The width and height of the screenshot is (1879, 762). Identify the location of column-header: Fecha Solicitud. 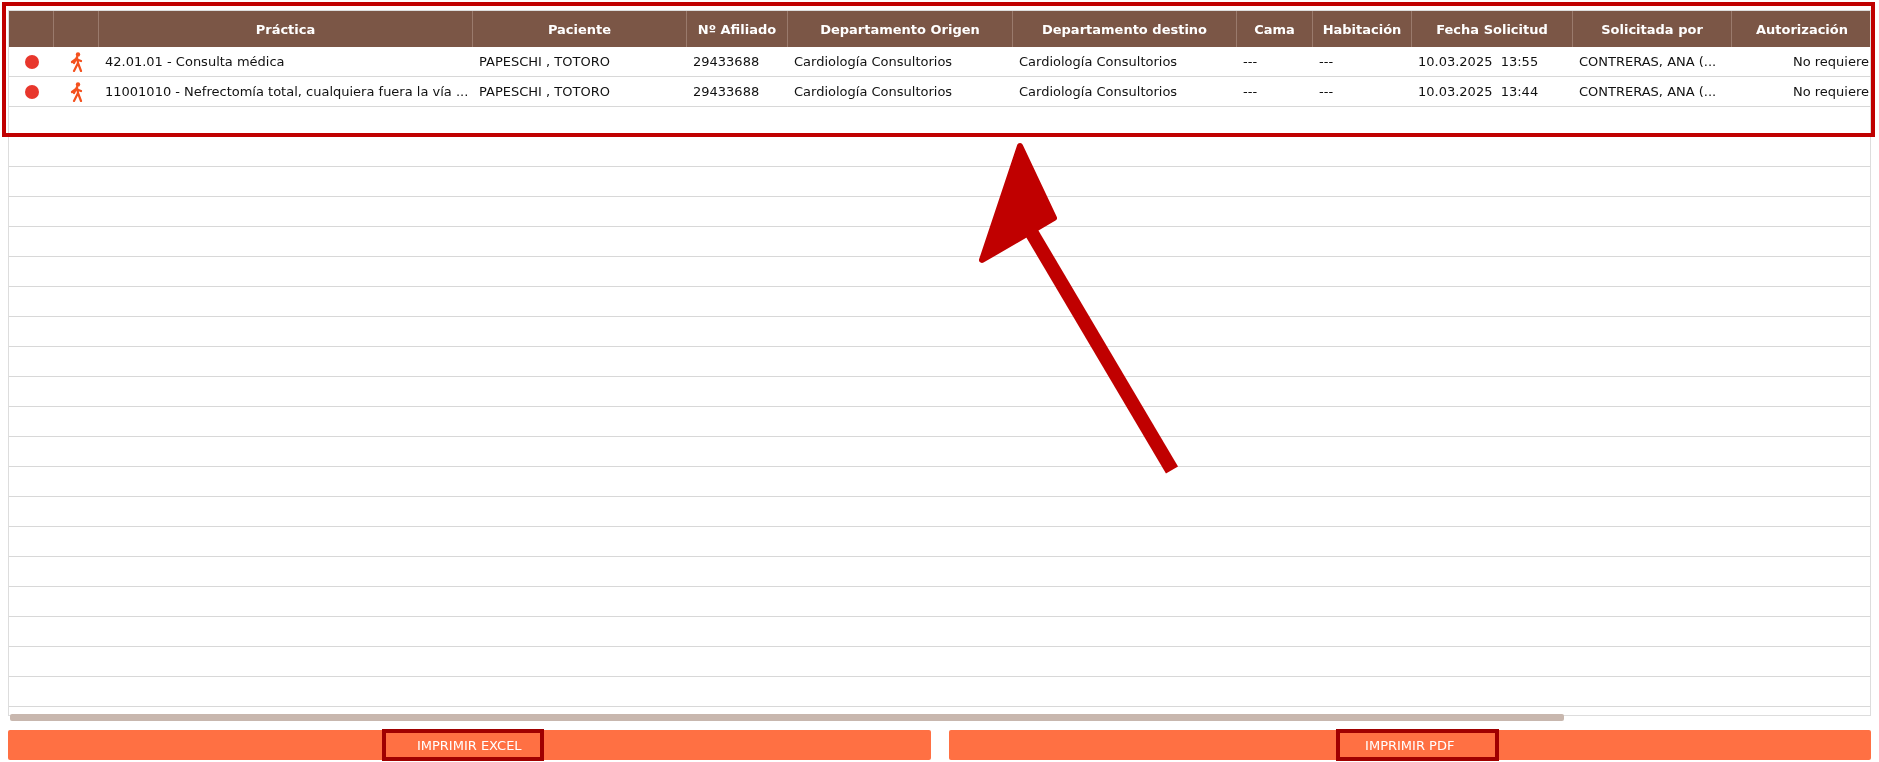
(1492, 29).